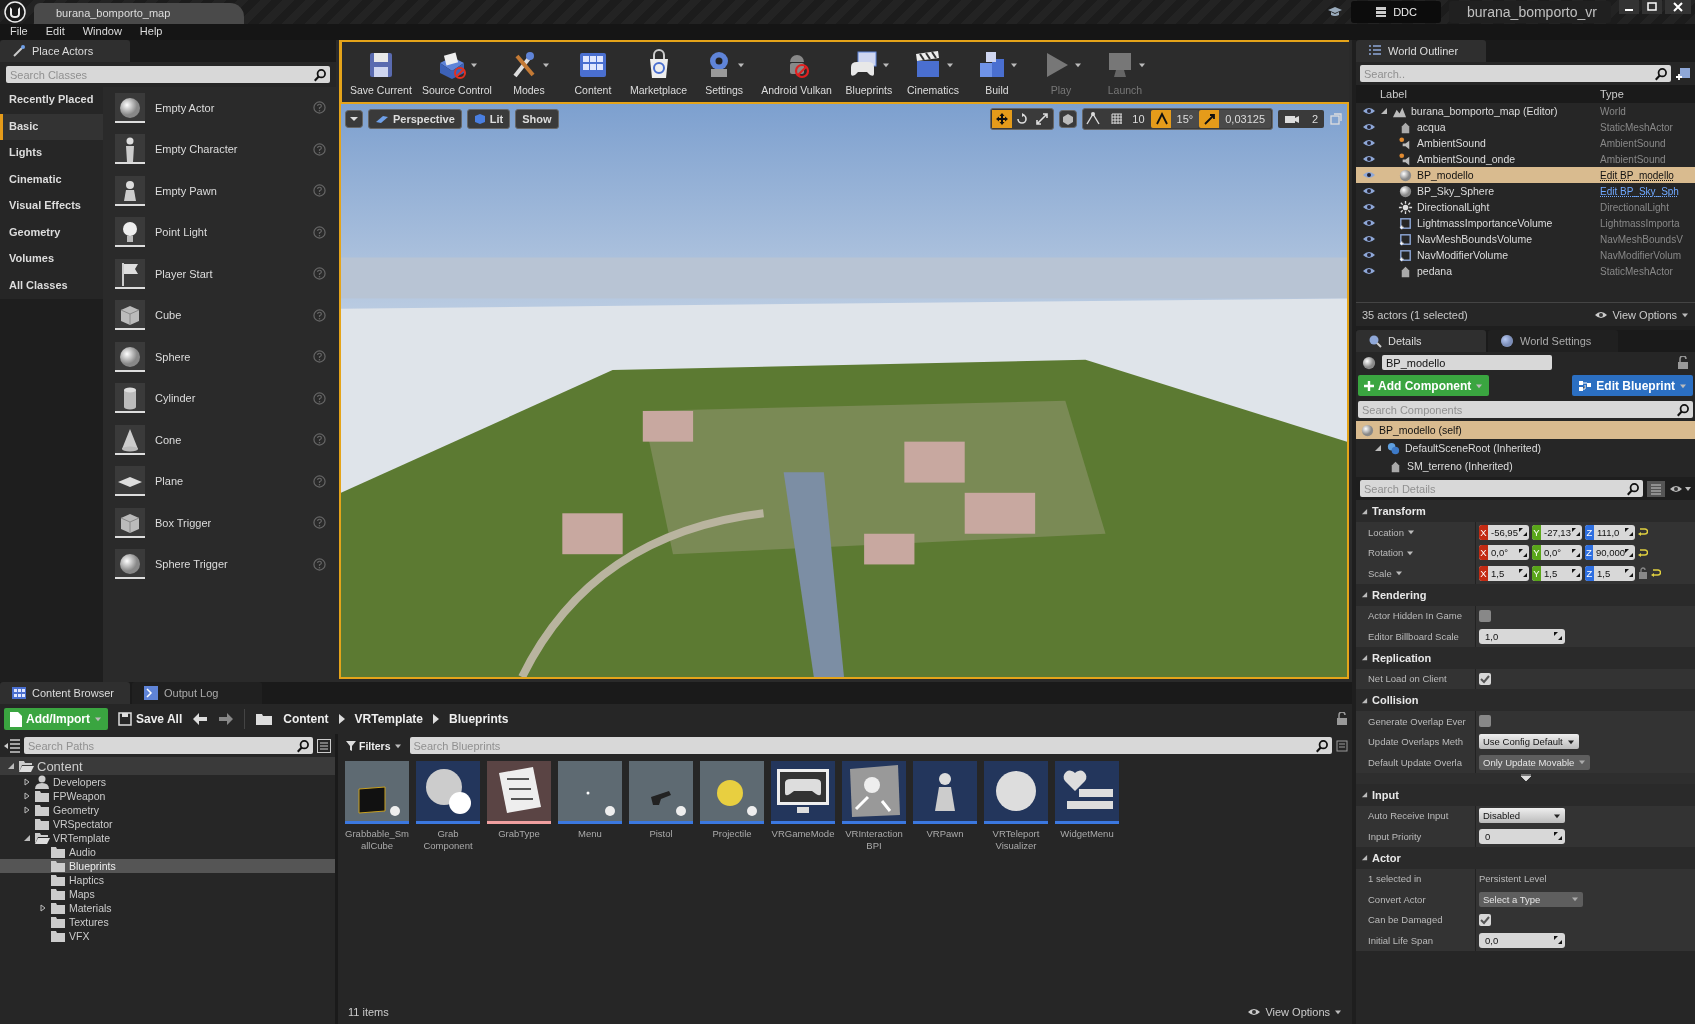 The image size is (1695, 1024). Describe the element at coordinates (1342, 745) in the screenshot. I see `history-icon` at that location.